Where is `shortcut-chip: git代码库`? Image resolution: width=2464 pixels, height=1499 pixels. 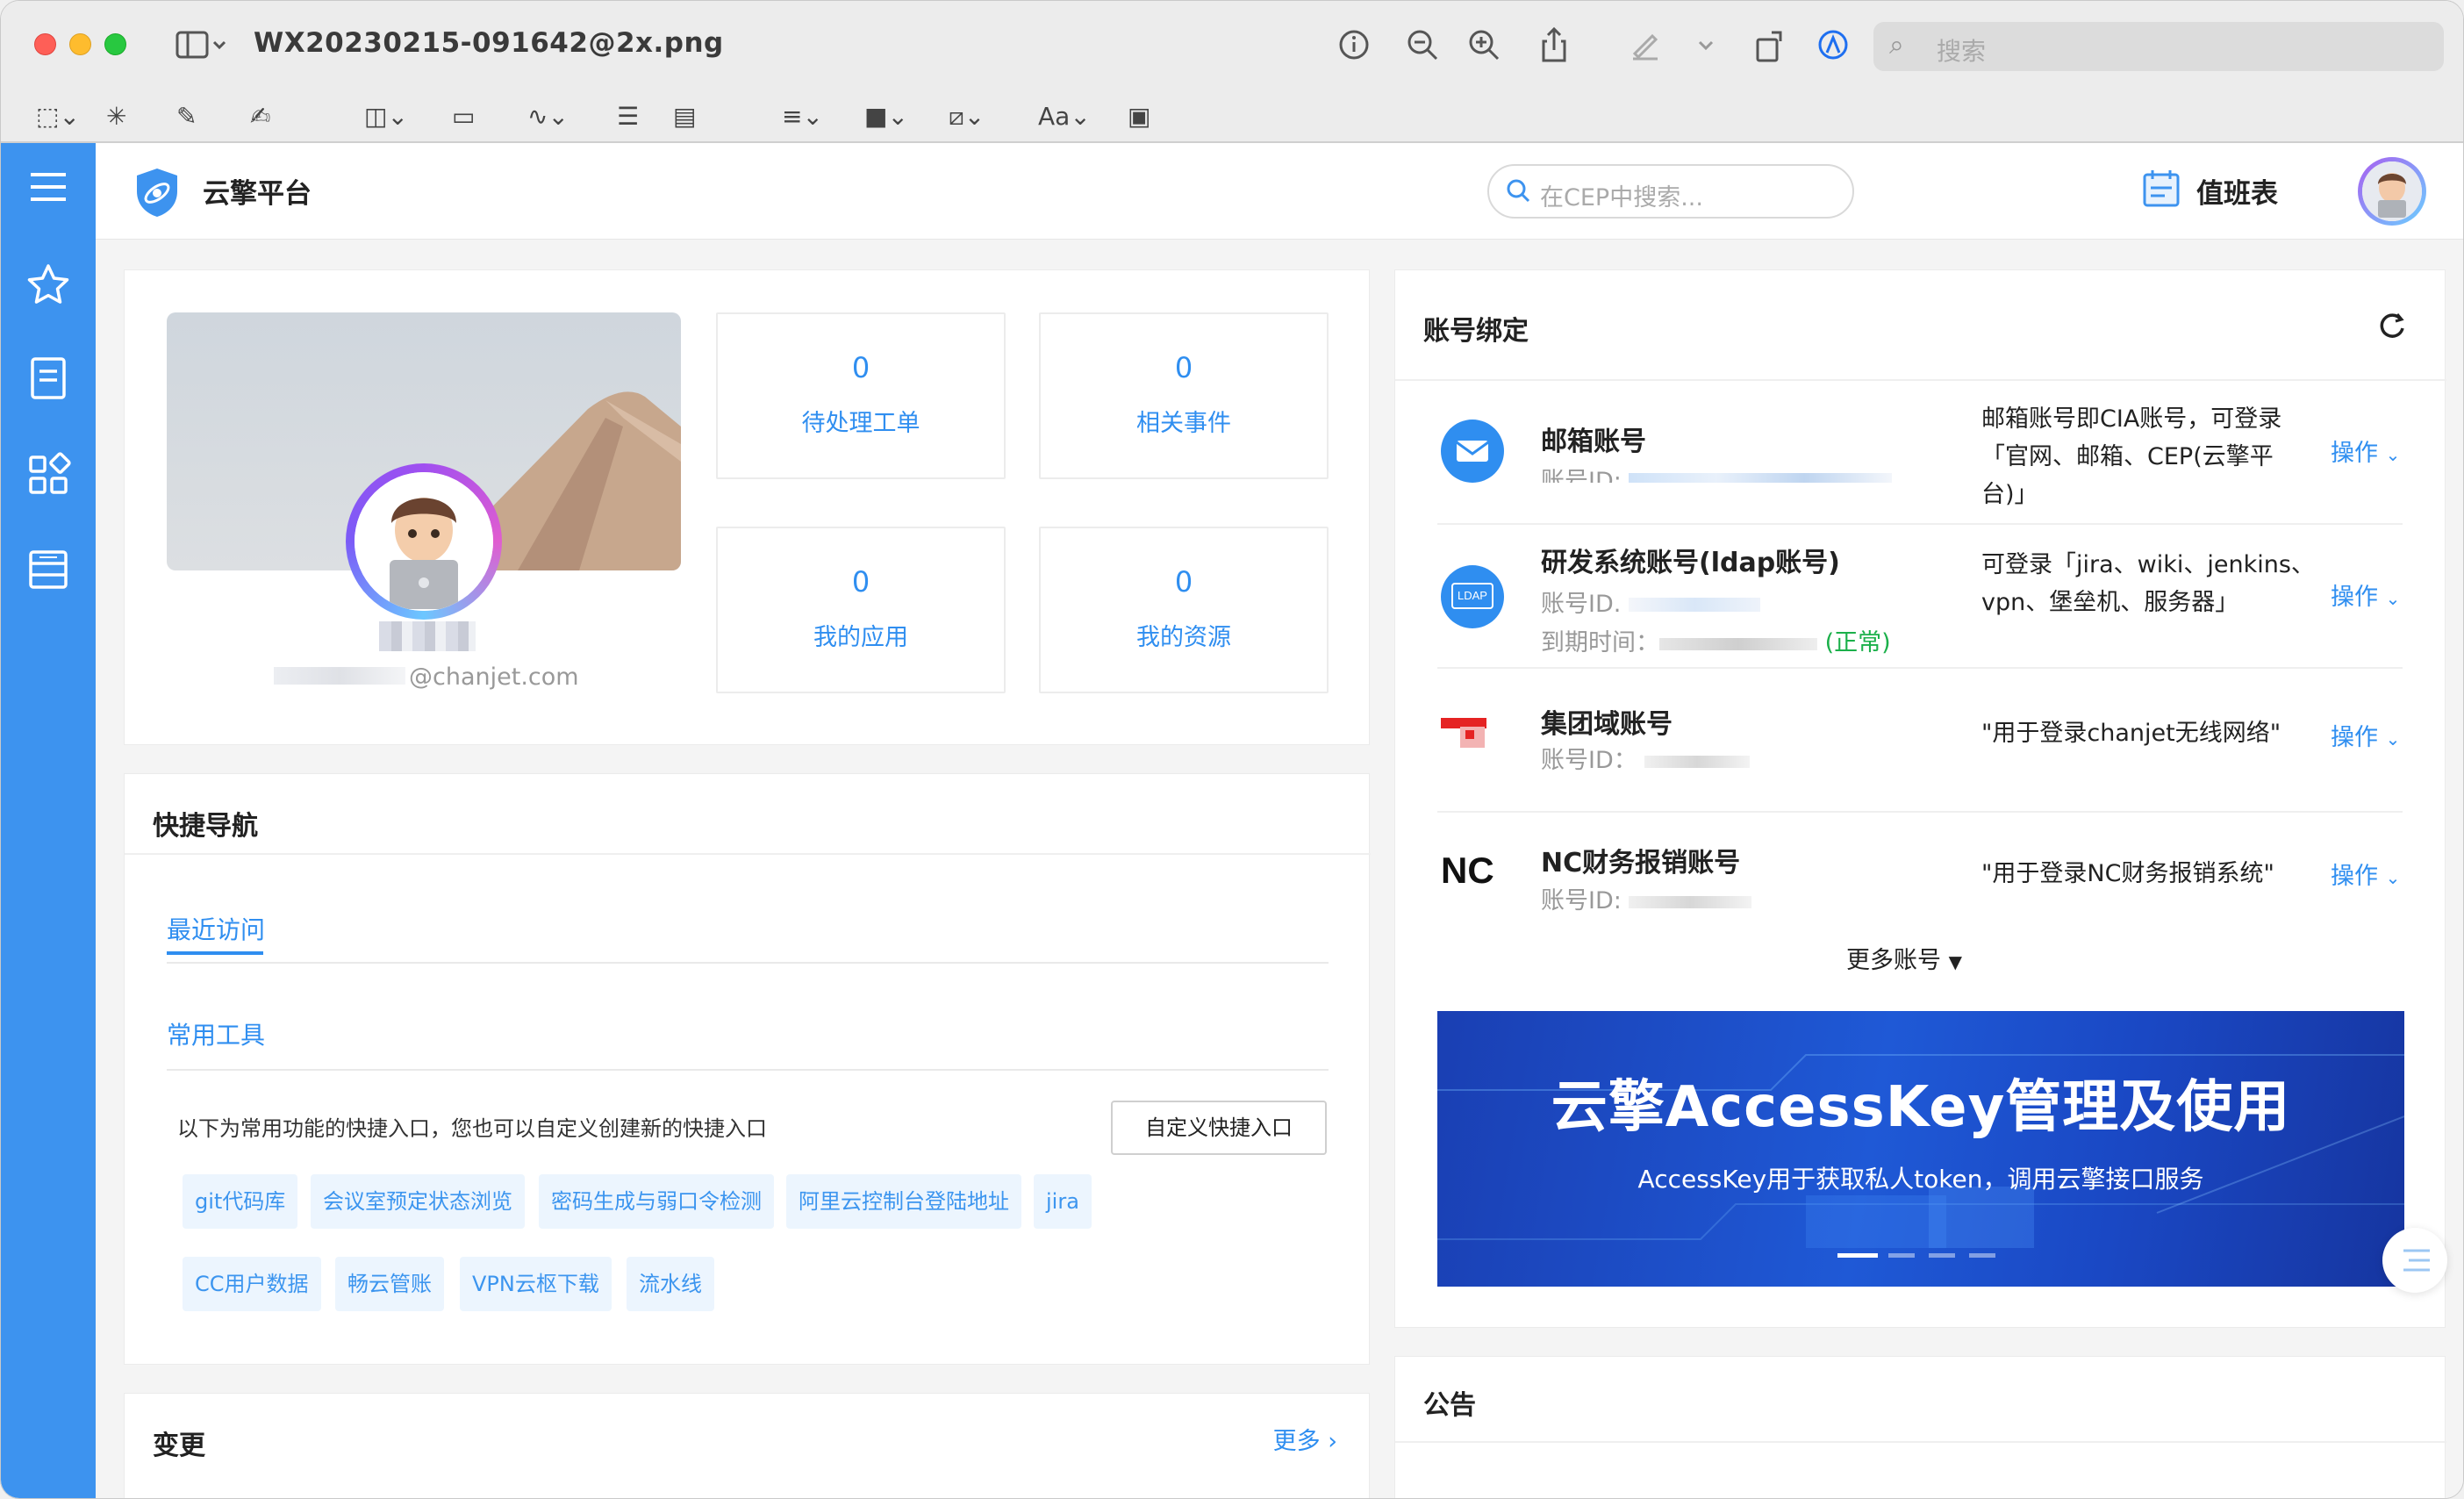 shortcut-chip: git代码库 is located at coordinates (240, 1201).